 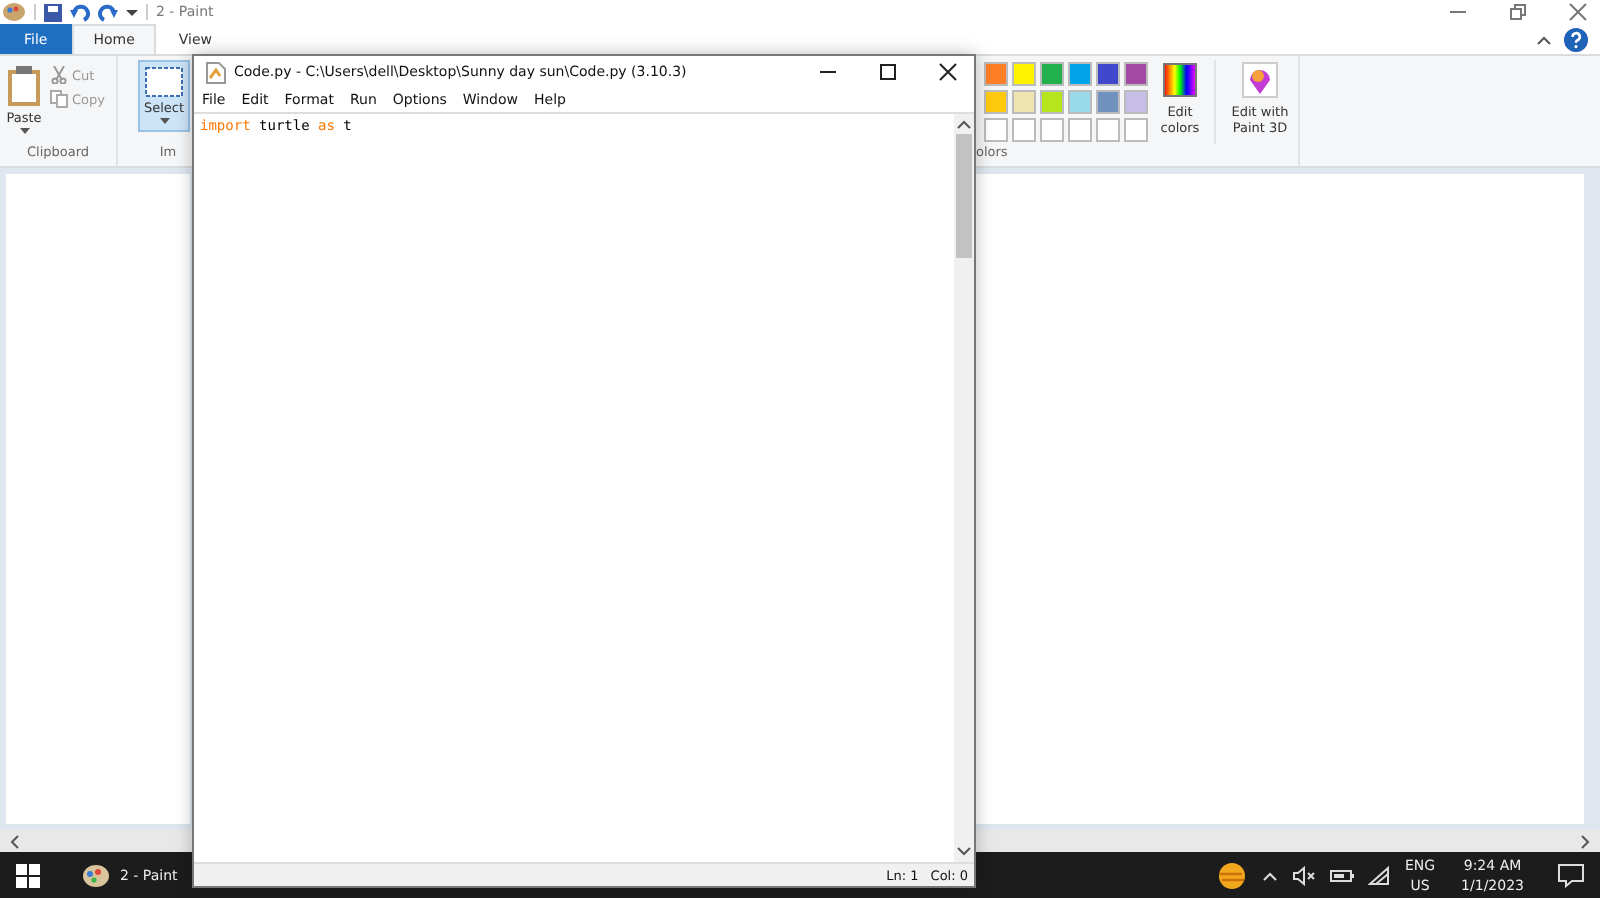 I want to click on paint-palette-icon, so click(x=96, y=875).